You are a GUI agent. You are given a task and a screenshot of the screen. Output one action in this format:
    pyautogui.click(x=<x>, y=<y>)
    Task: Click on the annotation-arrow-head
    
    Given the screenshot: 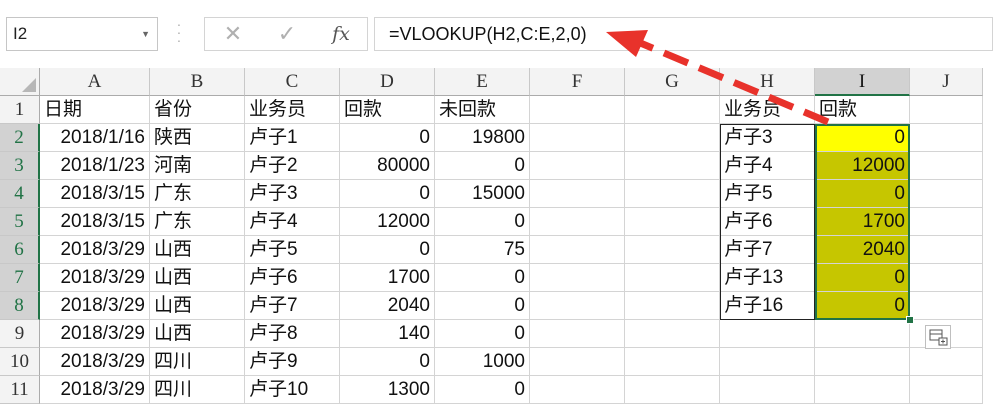 What is the action you would take?
    pyautogui.click(x=627, y=43)
    